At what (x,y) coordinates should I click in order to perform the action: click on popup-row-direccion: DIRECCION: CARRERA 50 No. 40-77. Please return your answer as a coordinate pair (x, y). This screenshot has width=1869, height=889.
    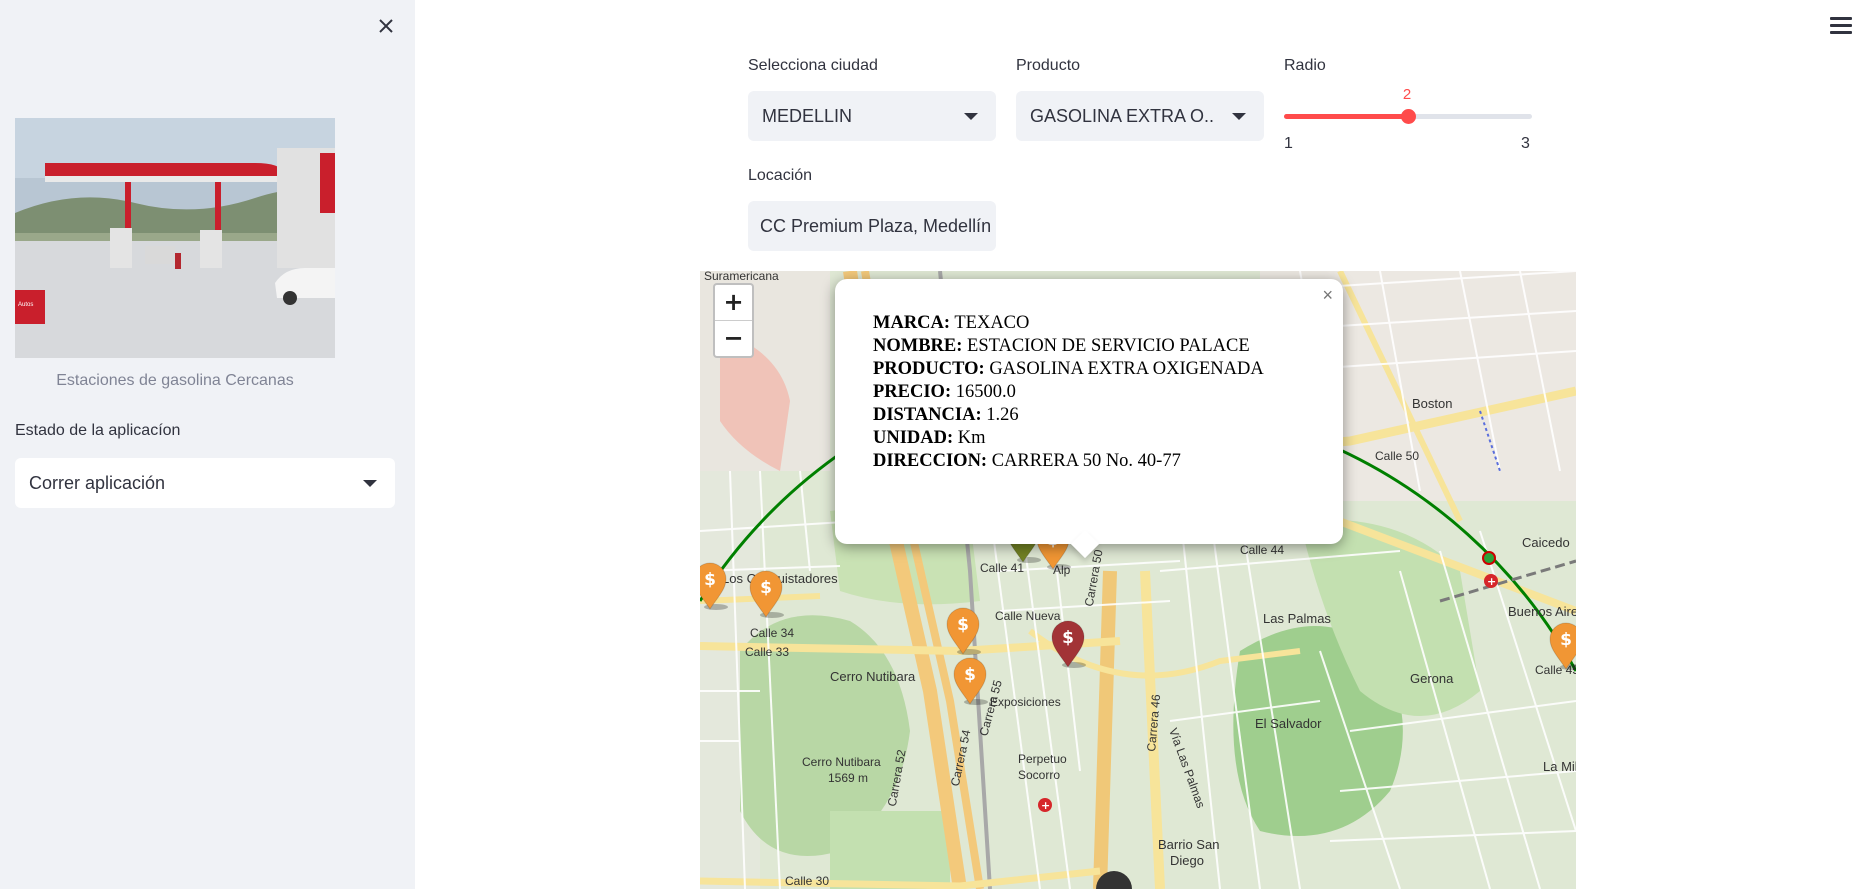
    Looking at the image, I should click on (1027, 461).